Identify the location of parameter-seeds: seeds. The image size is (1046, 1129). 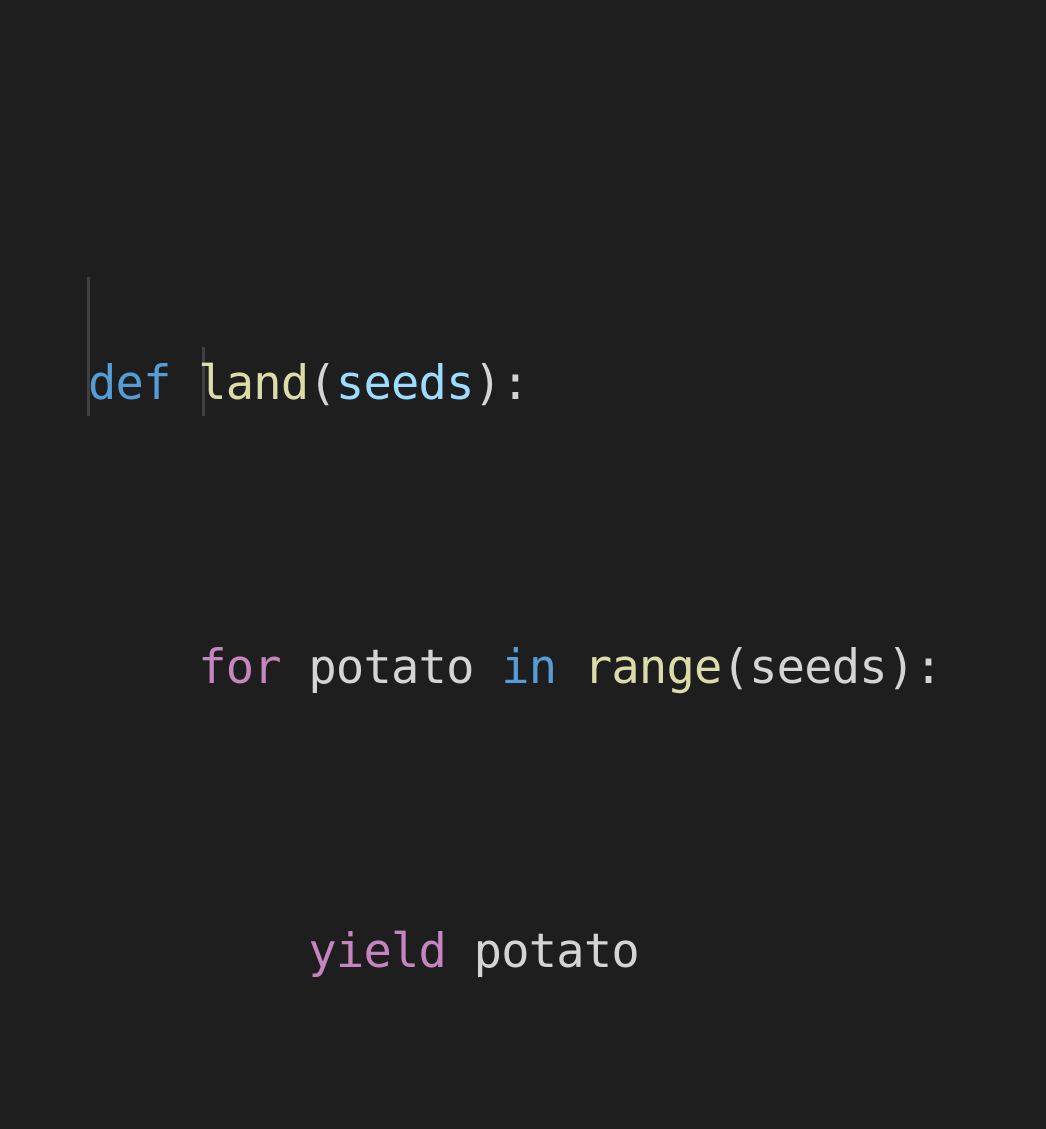
(404, 383).